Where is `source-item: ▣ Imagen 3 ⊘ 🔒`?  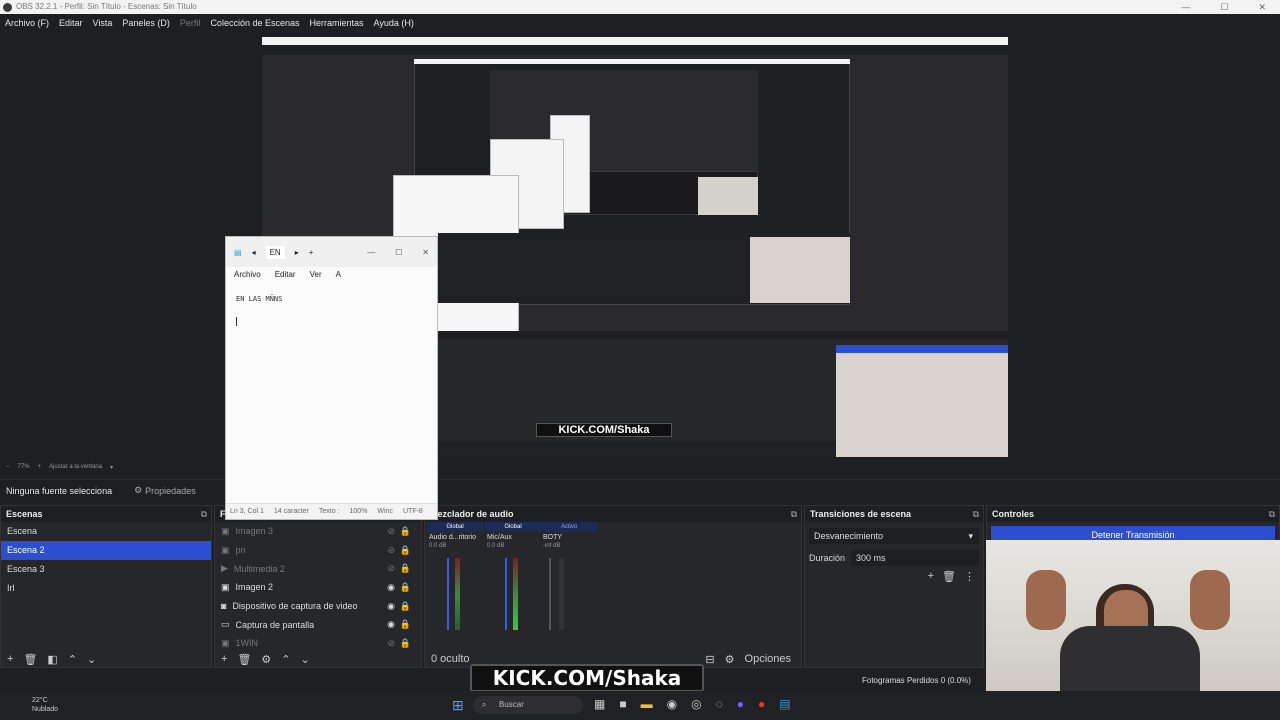 source-item: ▣ Imagen 3 ⊘ 🔒 is located at coordinates (318, 531).